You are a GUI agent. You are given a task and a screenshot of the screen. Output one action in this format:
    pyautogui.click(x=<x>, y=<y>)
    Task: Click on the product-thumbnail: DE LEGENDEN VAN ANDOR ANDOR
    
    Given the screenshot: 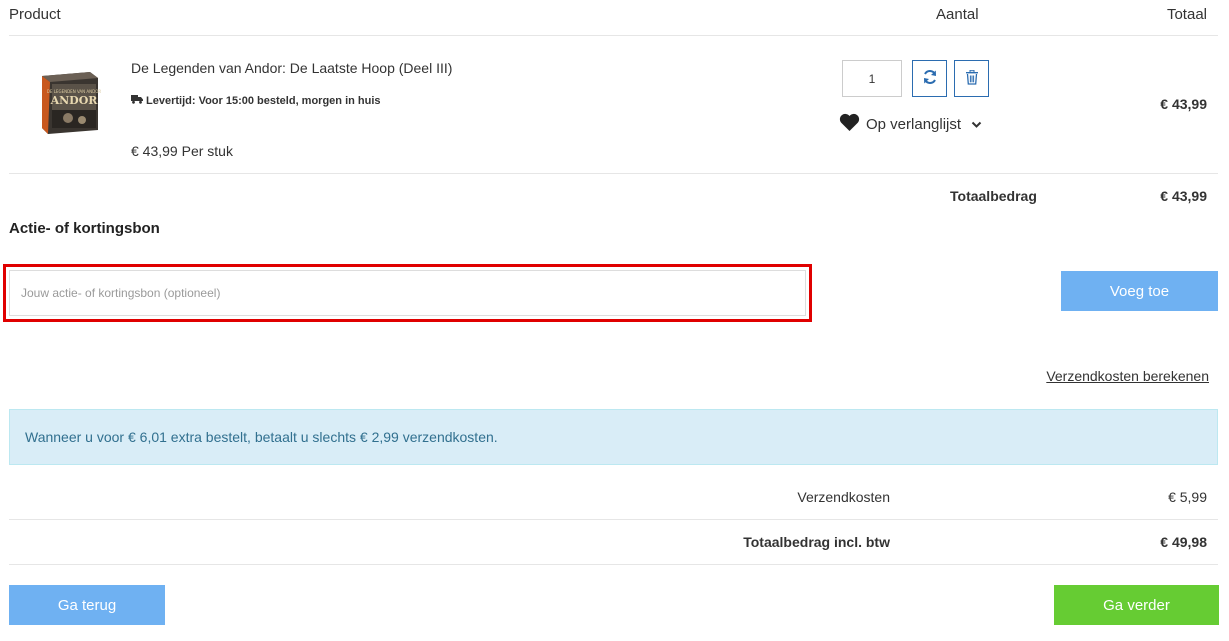 What is the action you would take?
    pyautogui.click(x=70, y=103)
    